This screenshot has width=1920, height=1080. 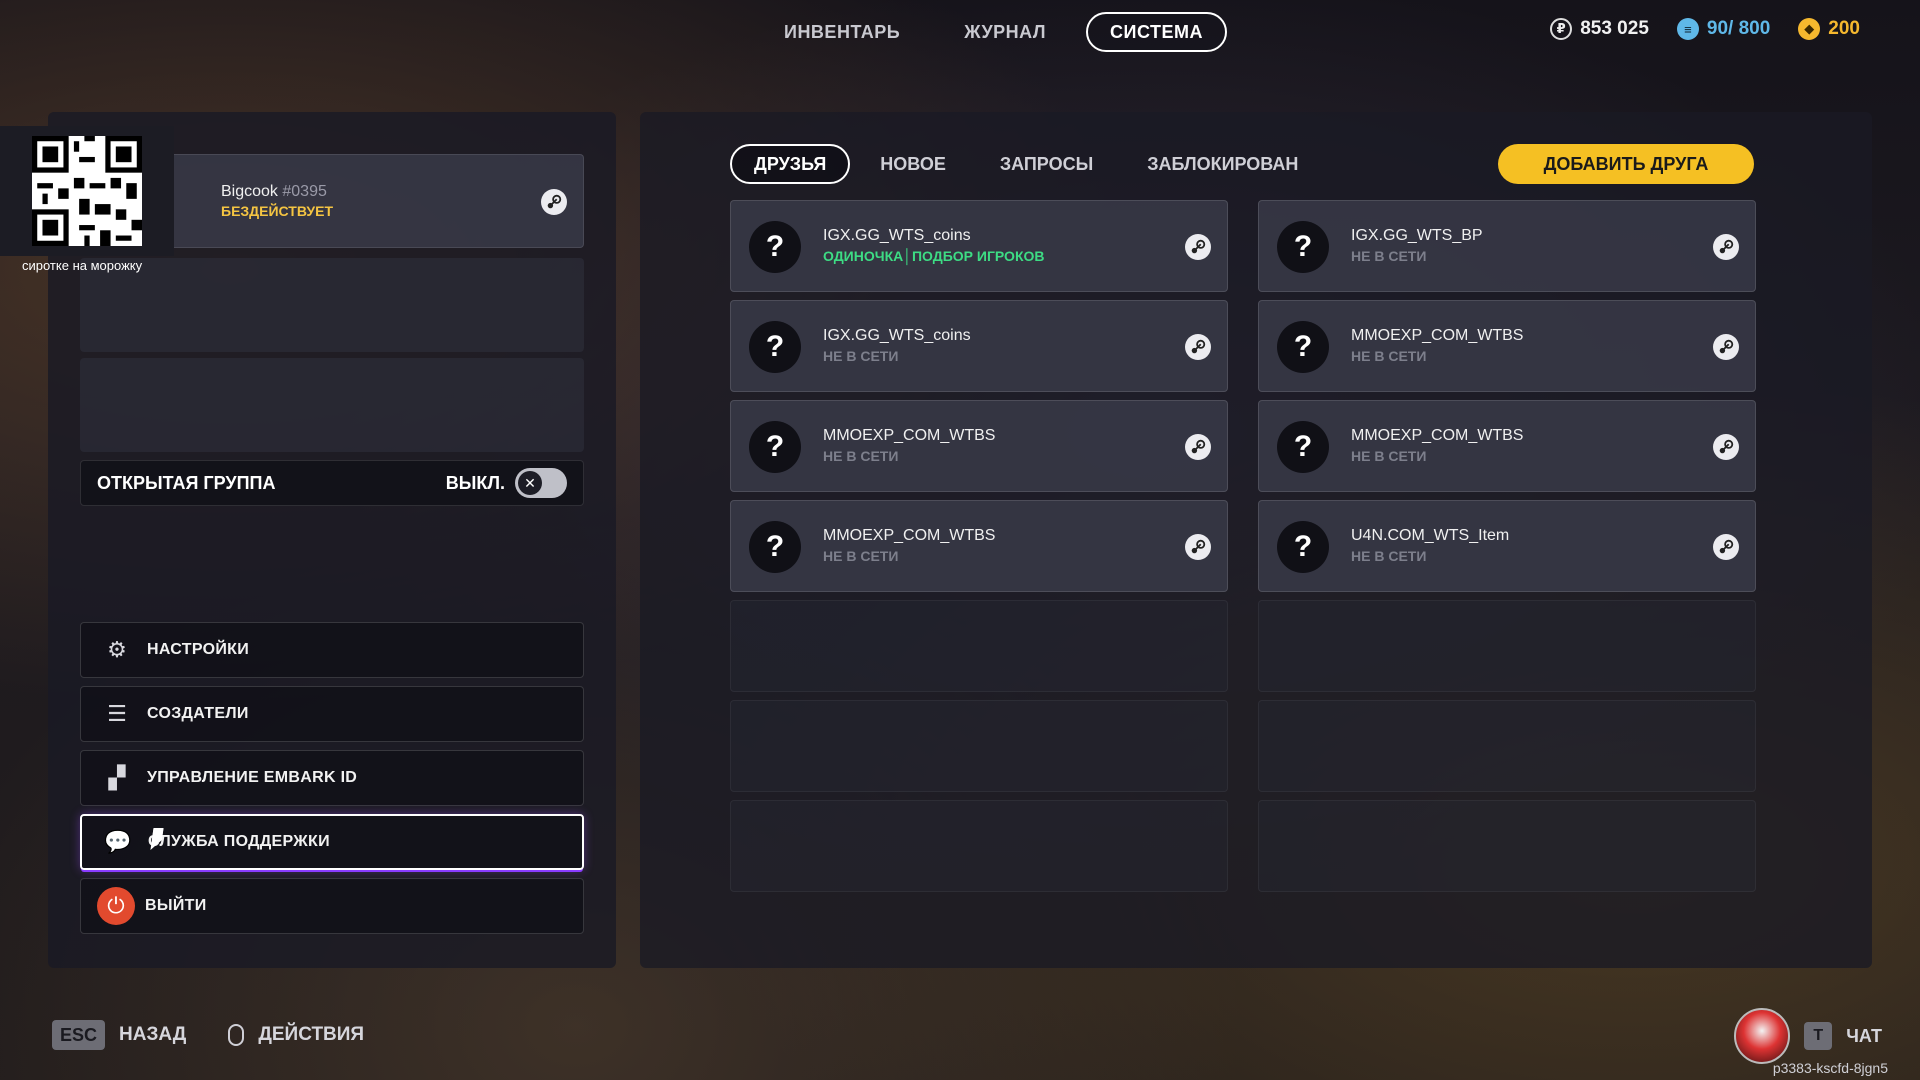 What do you see at coordinates (239, 841) in the screenshot?
I see `support-label: СЛУЖБА ПОДДЕРЖКИ` at bounding box center [239, 841].